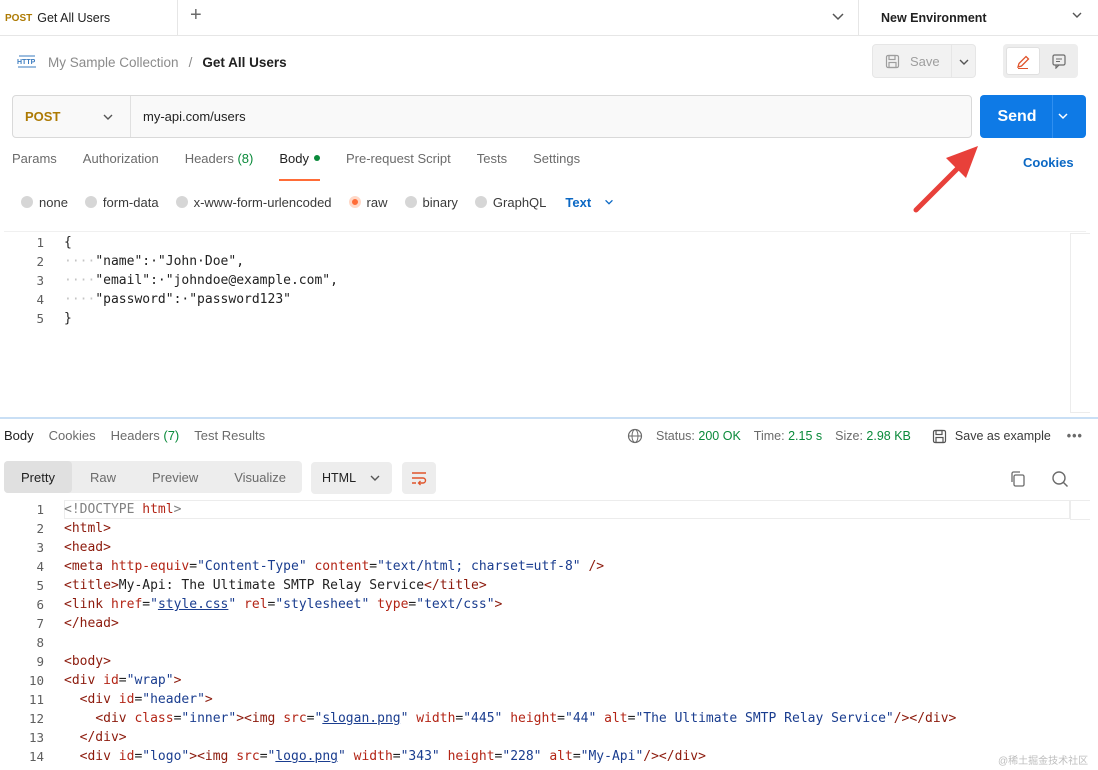 This screenshot has height=770, width=1098. I want to click on tabs-overflow-chevron-icon, so click(838, 16).